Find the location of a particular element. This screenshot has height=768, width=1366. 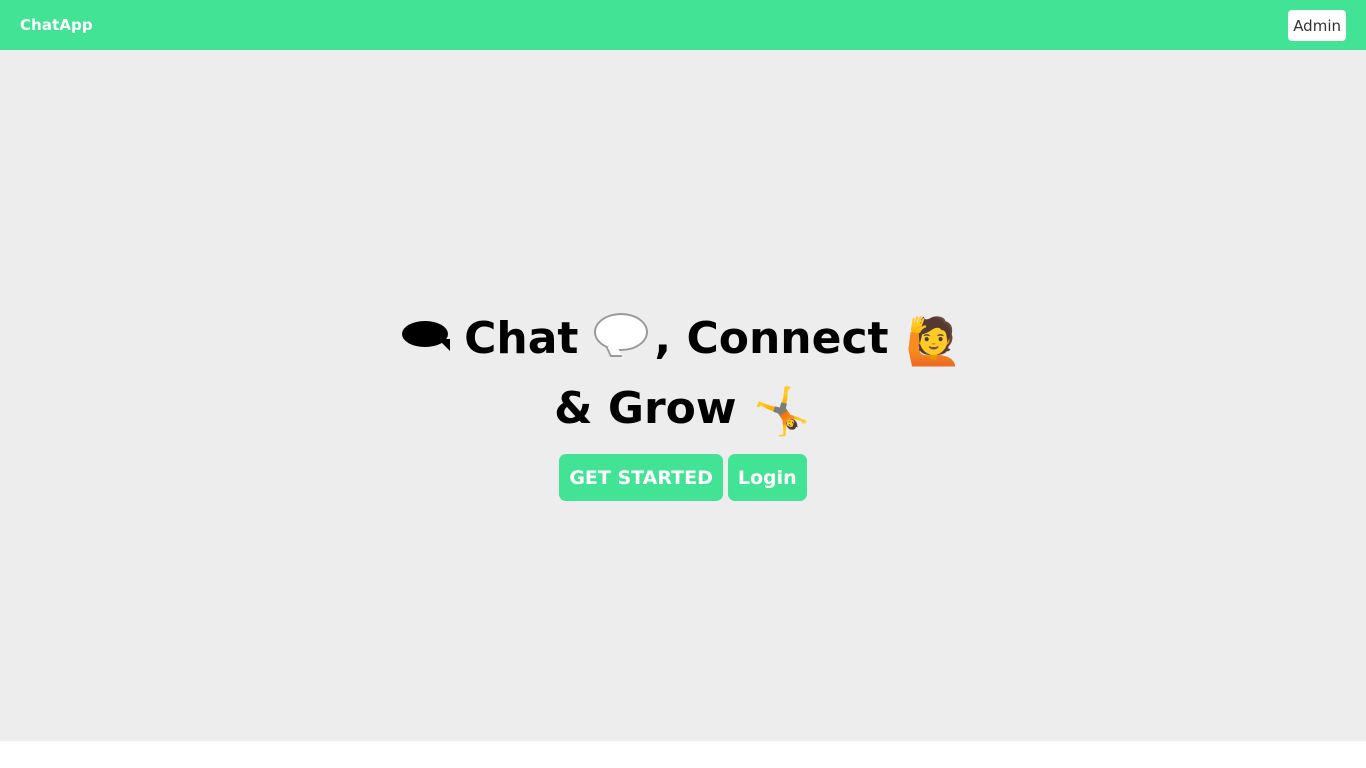

navbar: ChatApp Admin is located at coordinates (683, 25).